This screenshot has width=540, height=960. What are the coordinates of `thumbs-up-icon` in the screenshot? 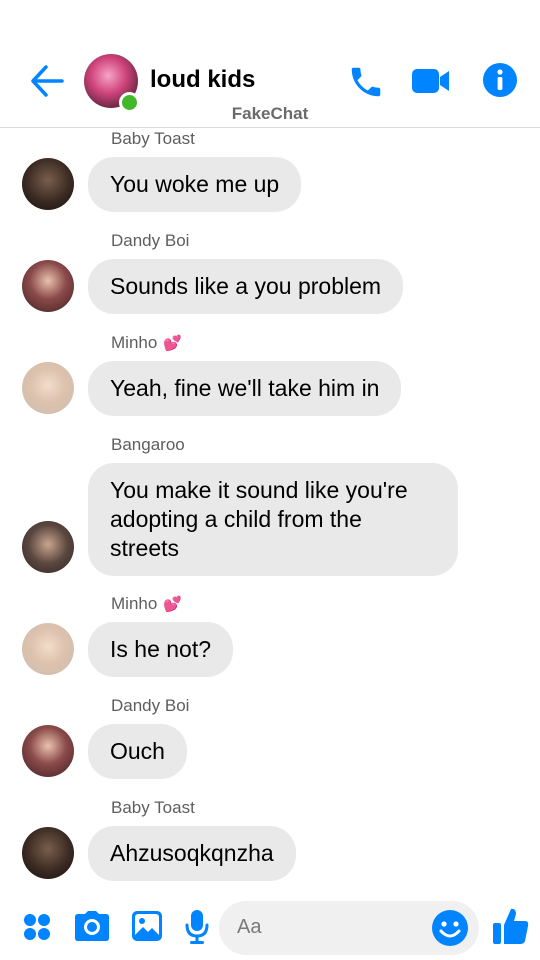 It's located at (511, 926).